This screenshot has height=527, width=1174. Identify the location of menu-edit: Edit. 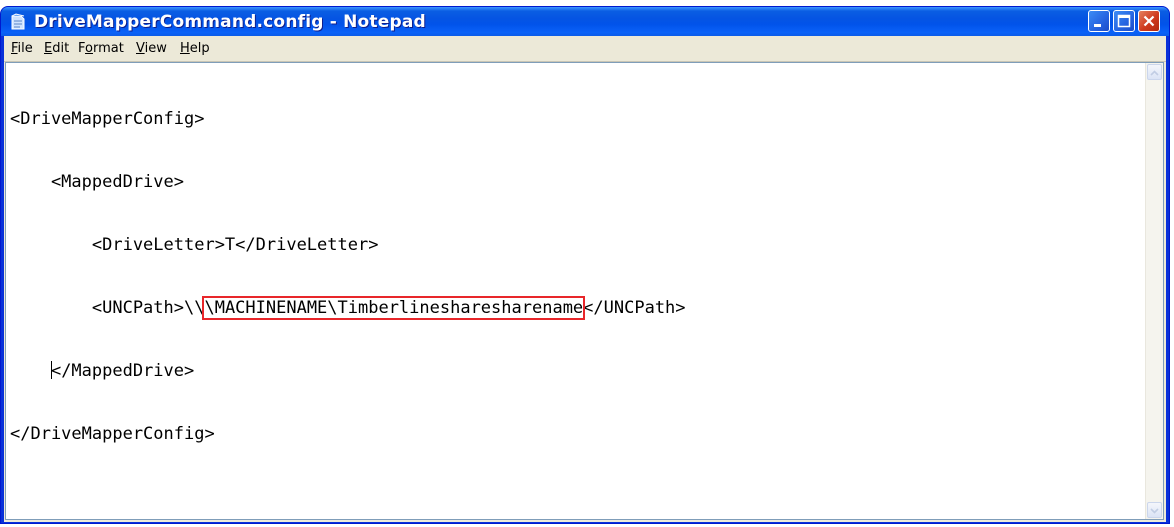
(56, 48).